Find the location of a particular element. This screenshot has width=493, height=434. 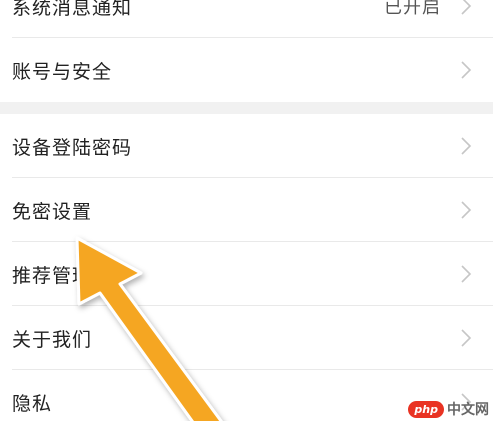

row-label: 隐私 is located at coordinates (32, 403).